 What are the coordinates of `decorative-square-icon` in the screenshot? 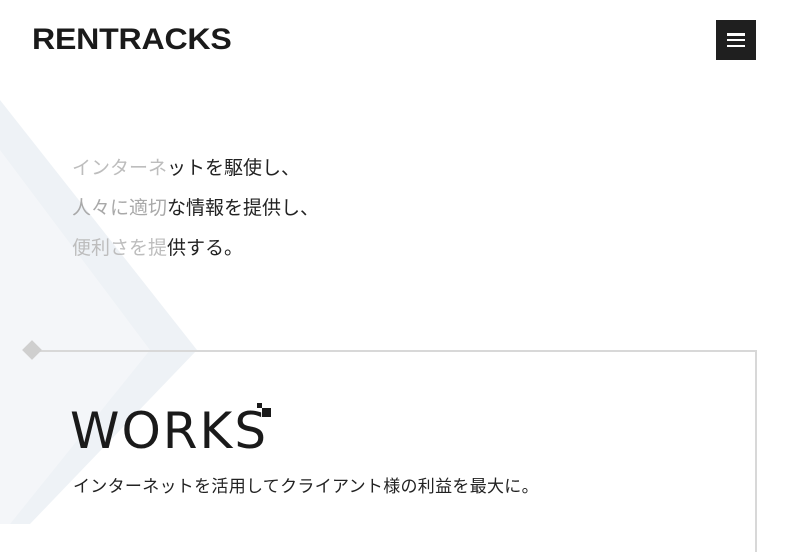 It's located at (266, 412).